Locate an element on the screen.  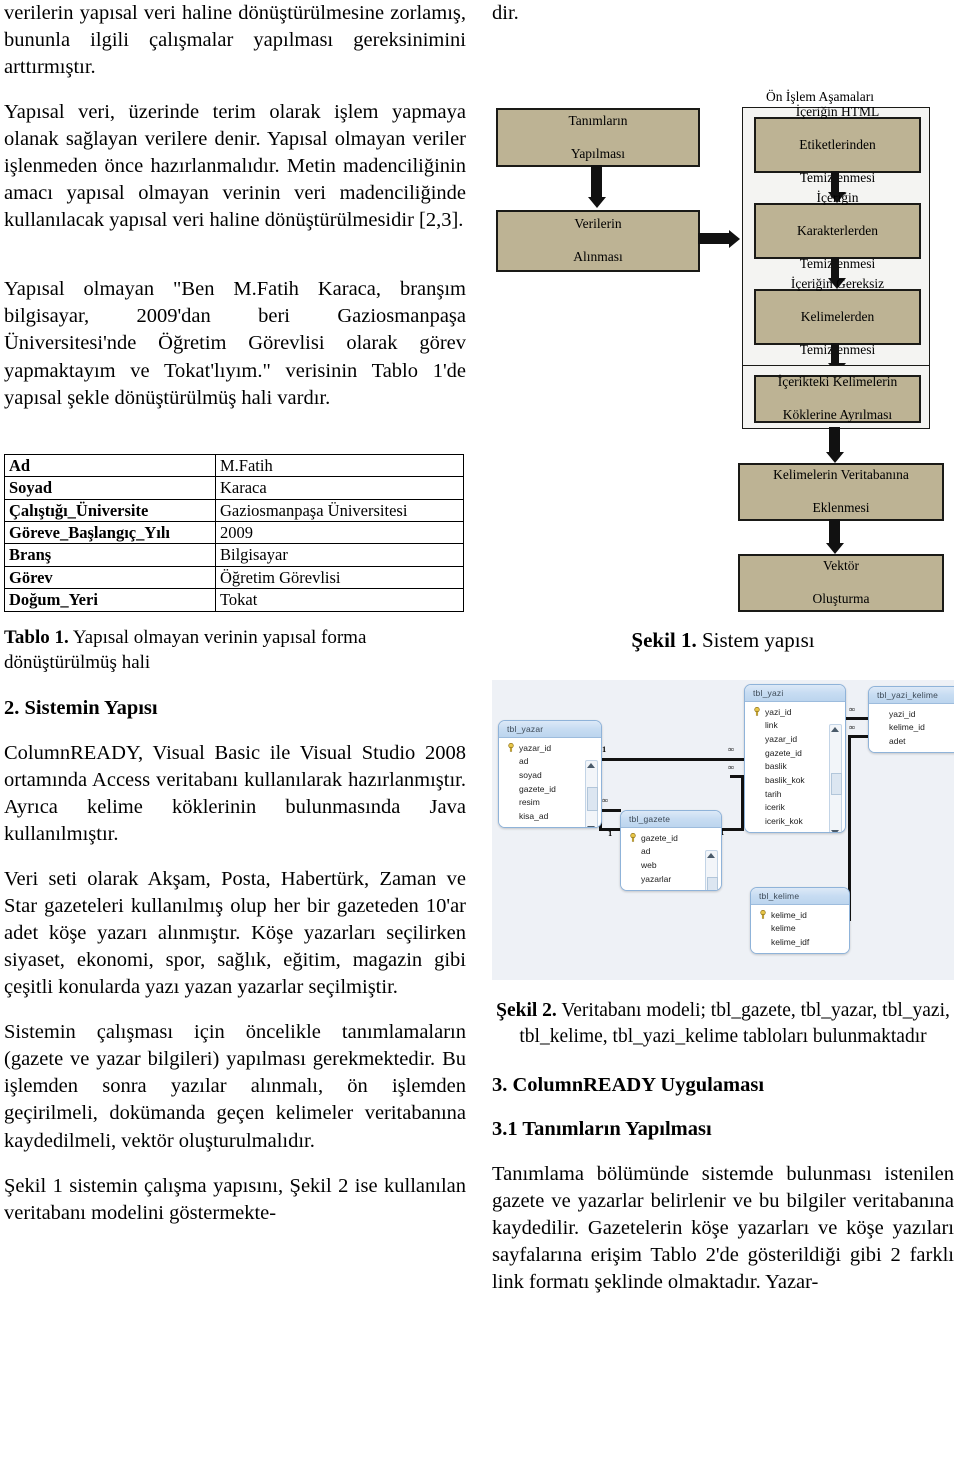
flow-box-line: Oluşturma is located at coordinates (841, 599).